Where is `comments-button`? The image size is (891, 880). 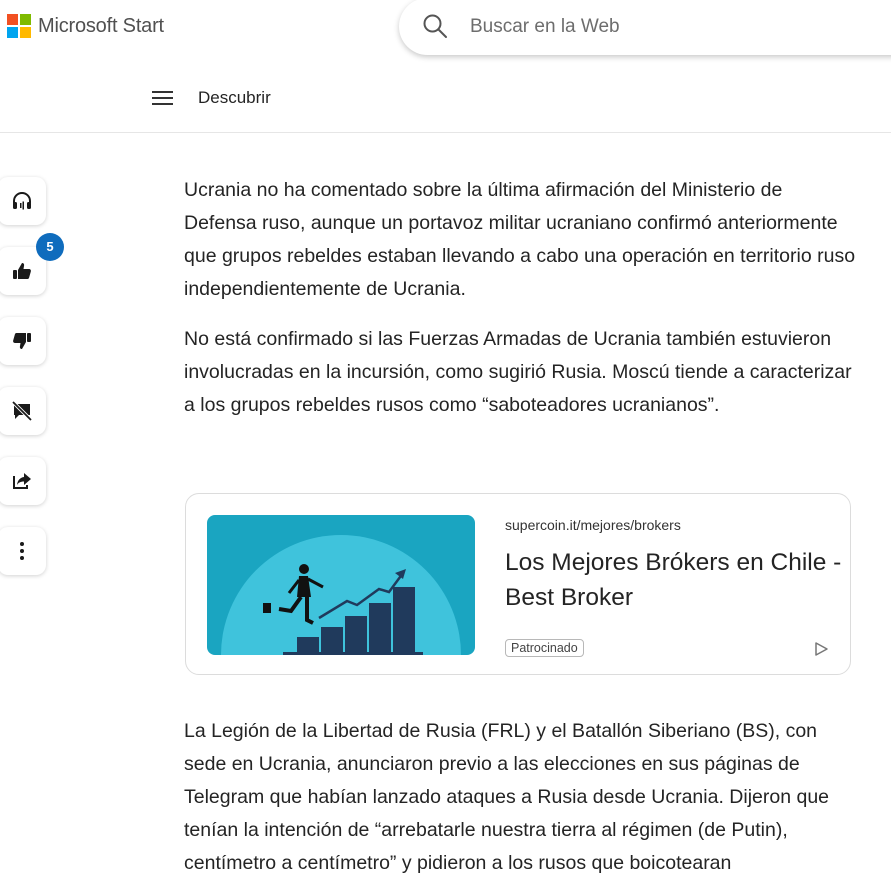 comments-button is located at coordinates (23, 411).